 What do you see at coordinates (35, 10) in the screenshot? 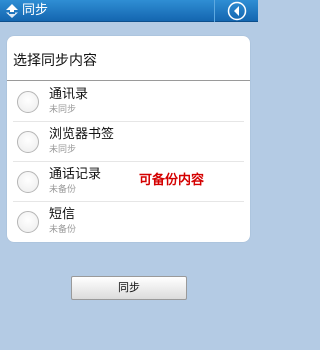
I see `window-title: 同步` at bounding box center [35, 10].